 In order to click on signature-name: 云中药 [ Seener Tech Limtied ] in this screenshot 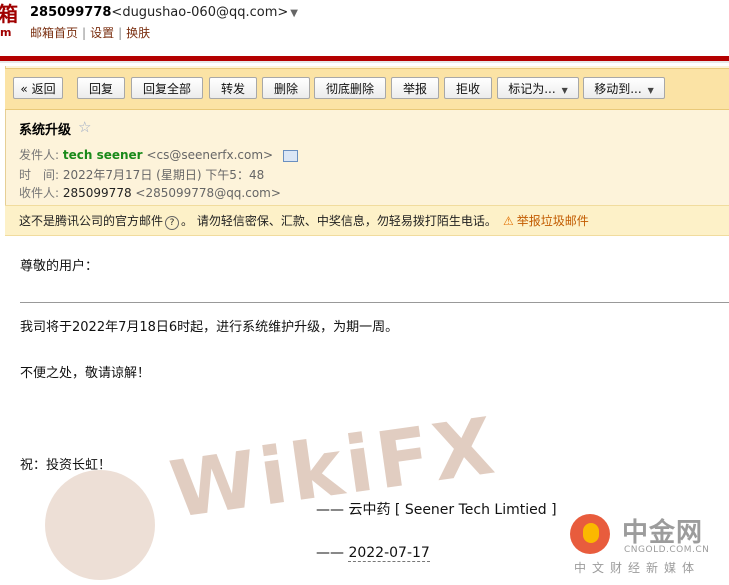, I will do `click(452, 510)`.